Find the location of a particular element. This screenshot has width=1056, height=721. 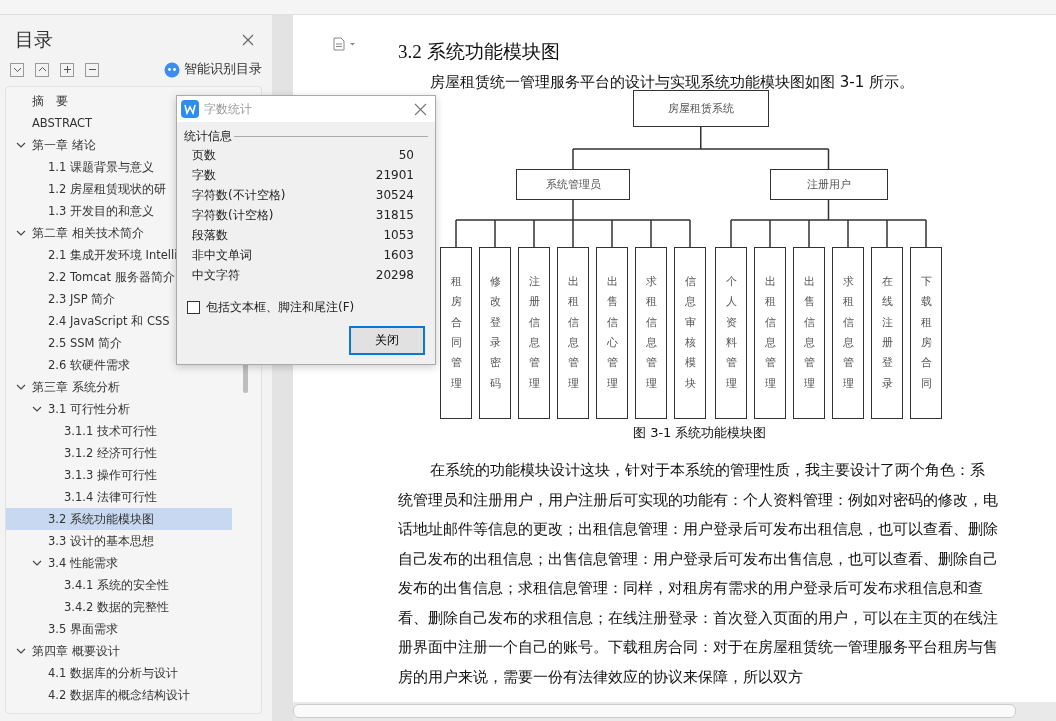

diagram-node: 个人资料管理 is located at coordinates (731, 333).